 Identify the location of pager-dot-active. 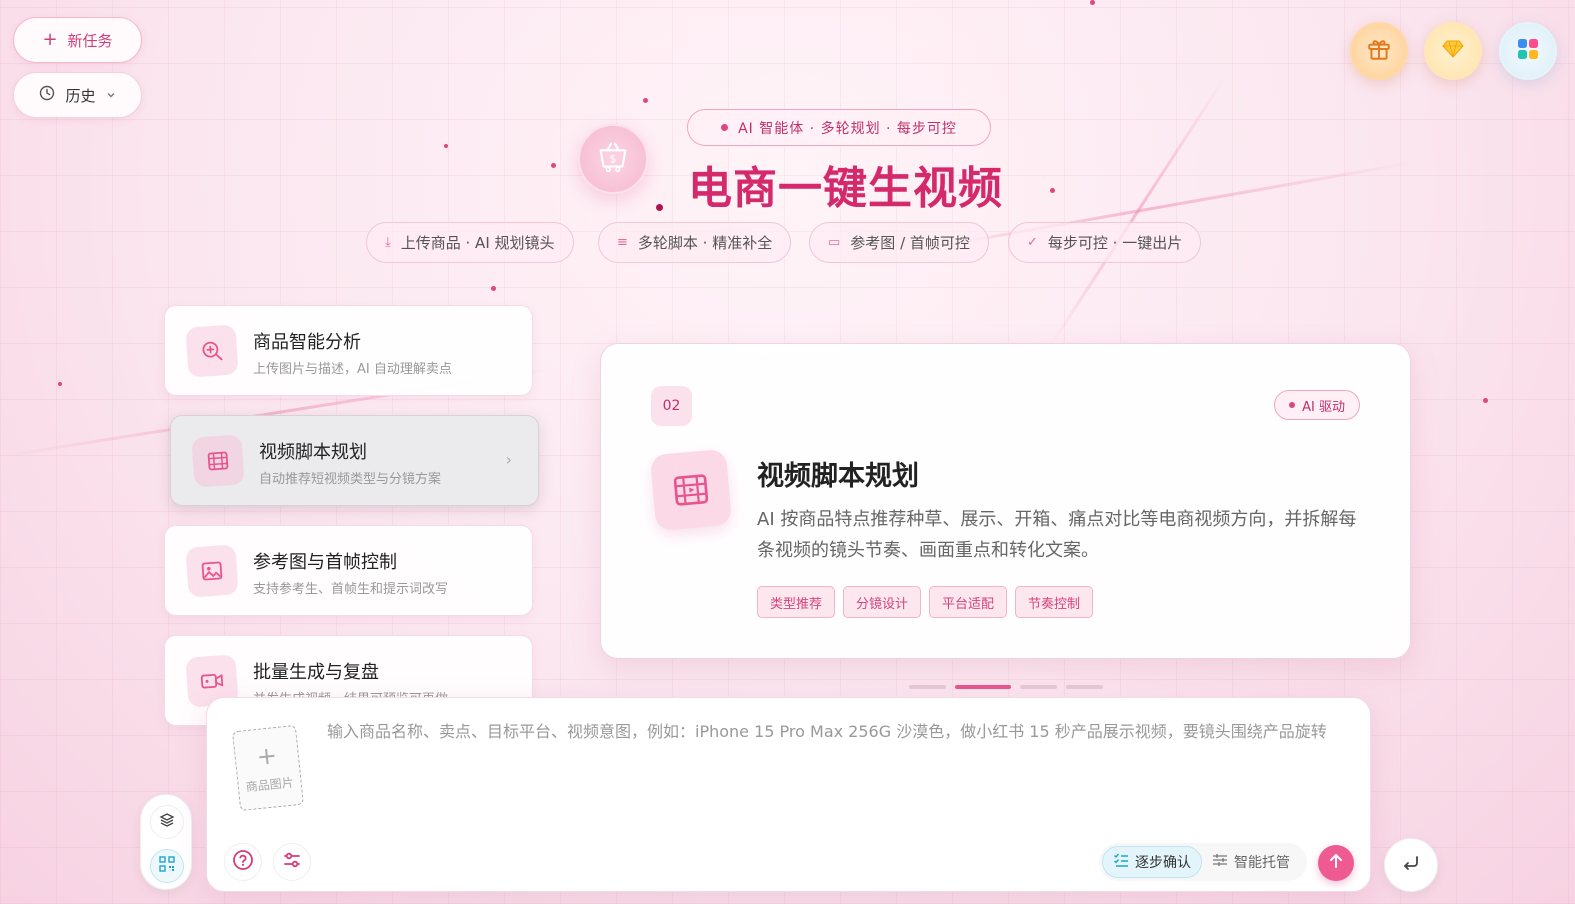
(983, 687).